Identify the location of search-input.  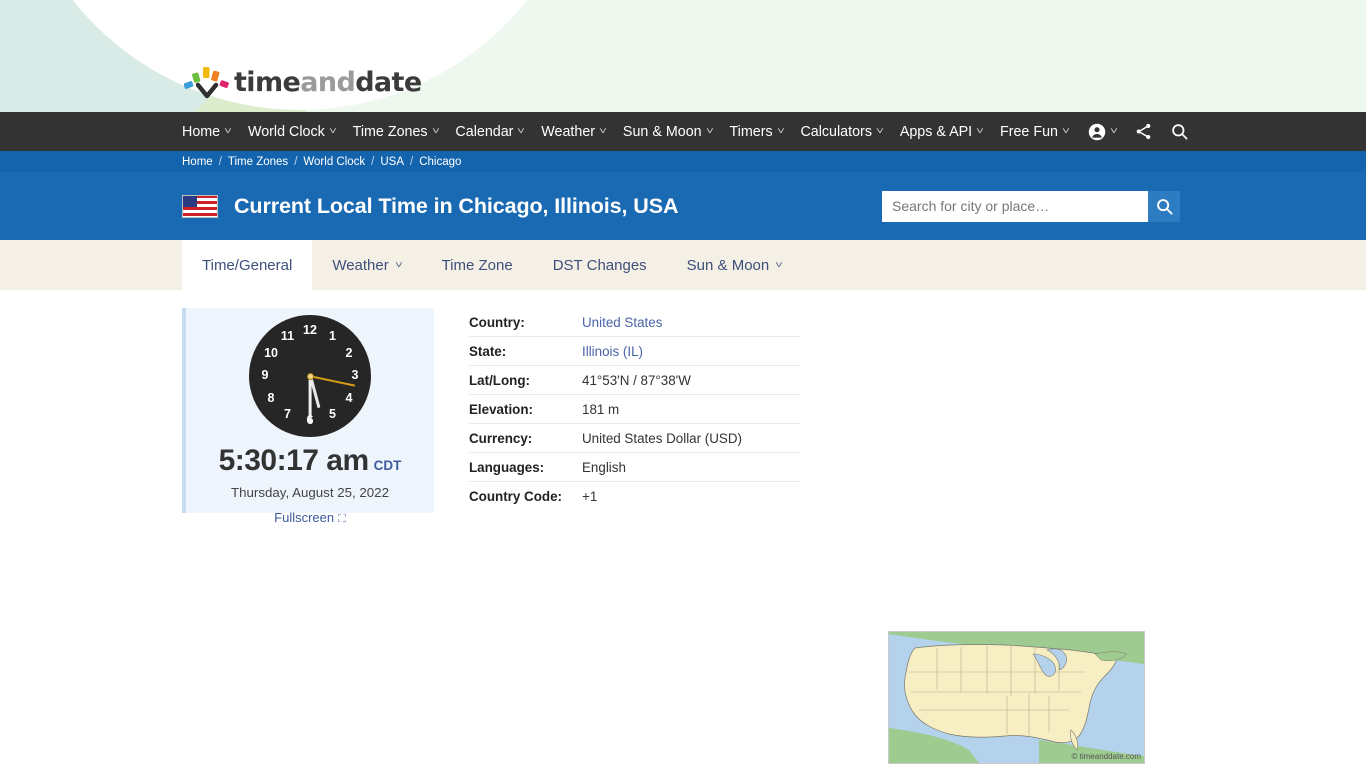
(1015, 206).